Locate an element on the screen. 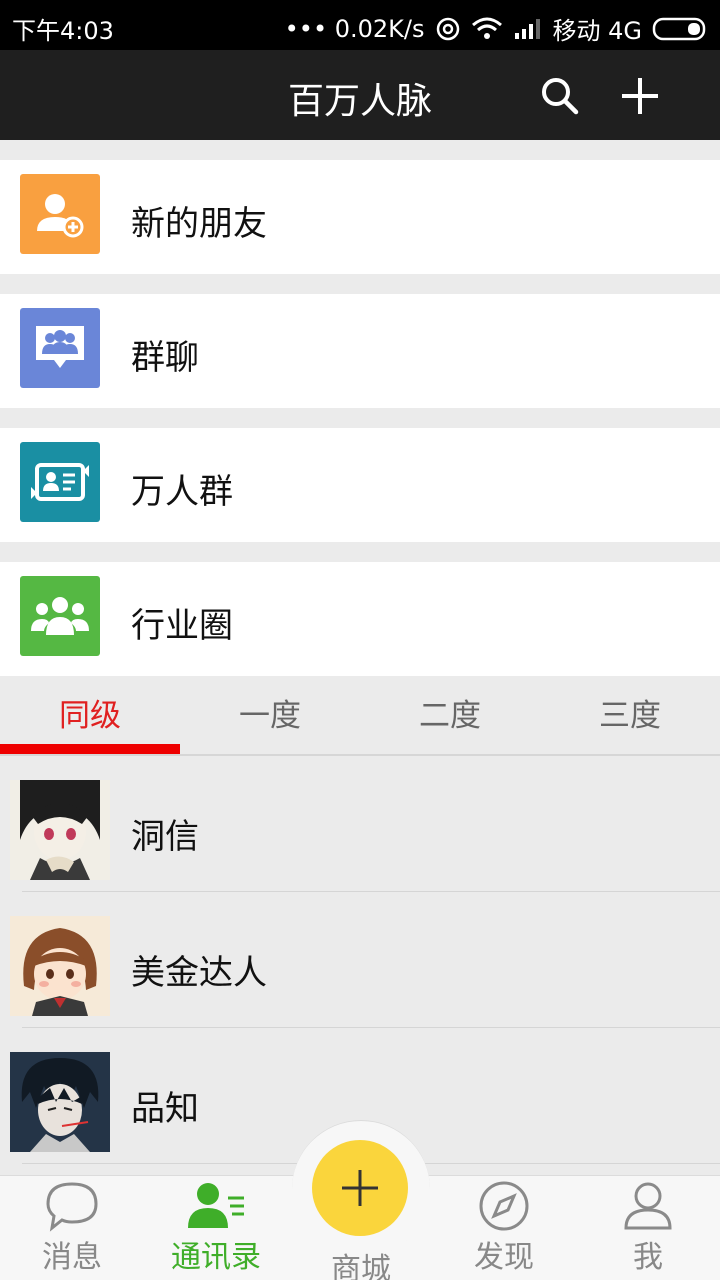 The image size is (720, 1280). tab-first-degree: 一度 is located at coordinates (270, 716).